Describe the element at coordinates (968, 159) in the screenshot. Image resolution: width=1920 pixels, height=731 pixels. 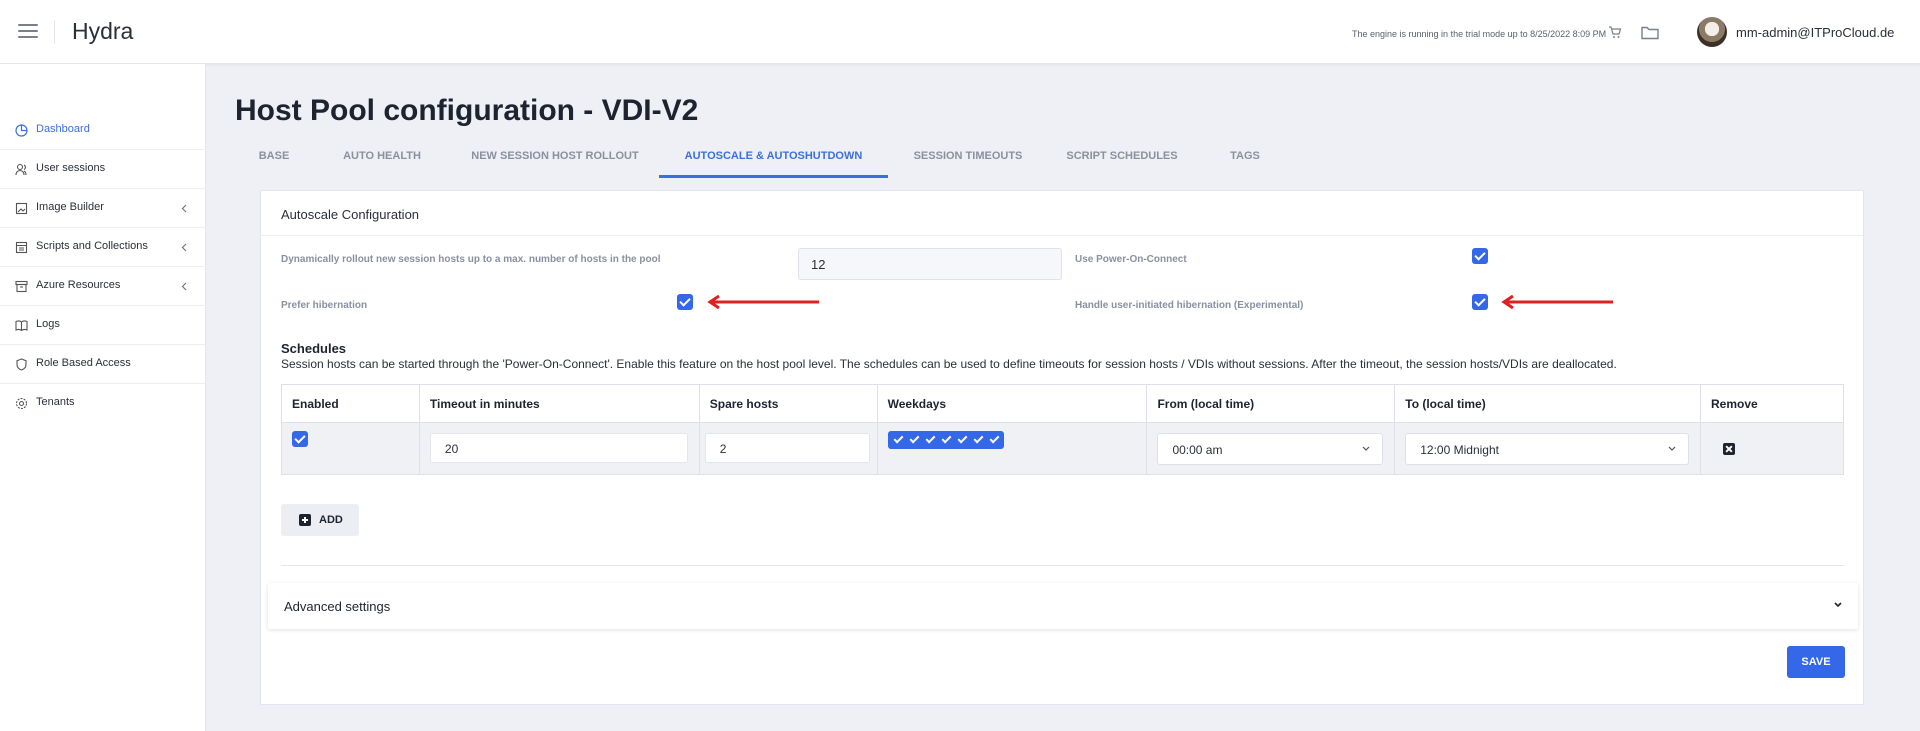
I see `tab-session-timeouts: SESSION TIMEOUTS` at that location.